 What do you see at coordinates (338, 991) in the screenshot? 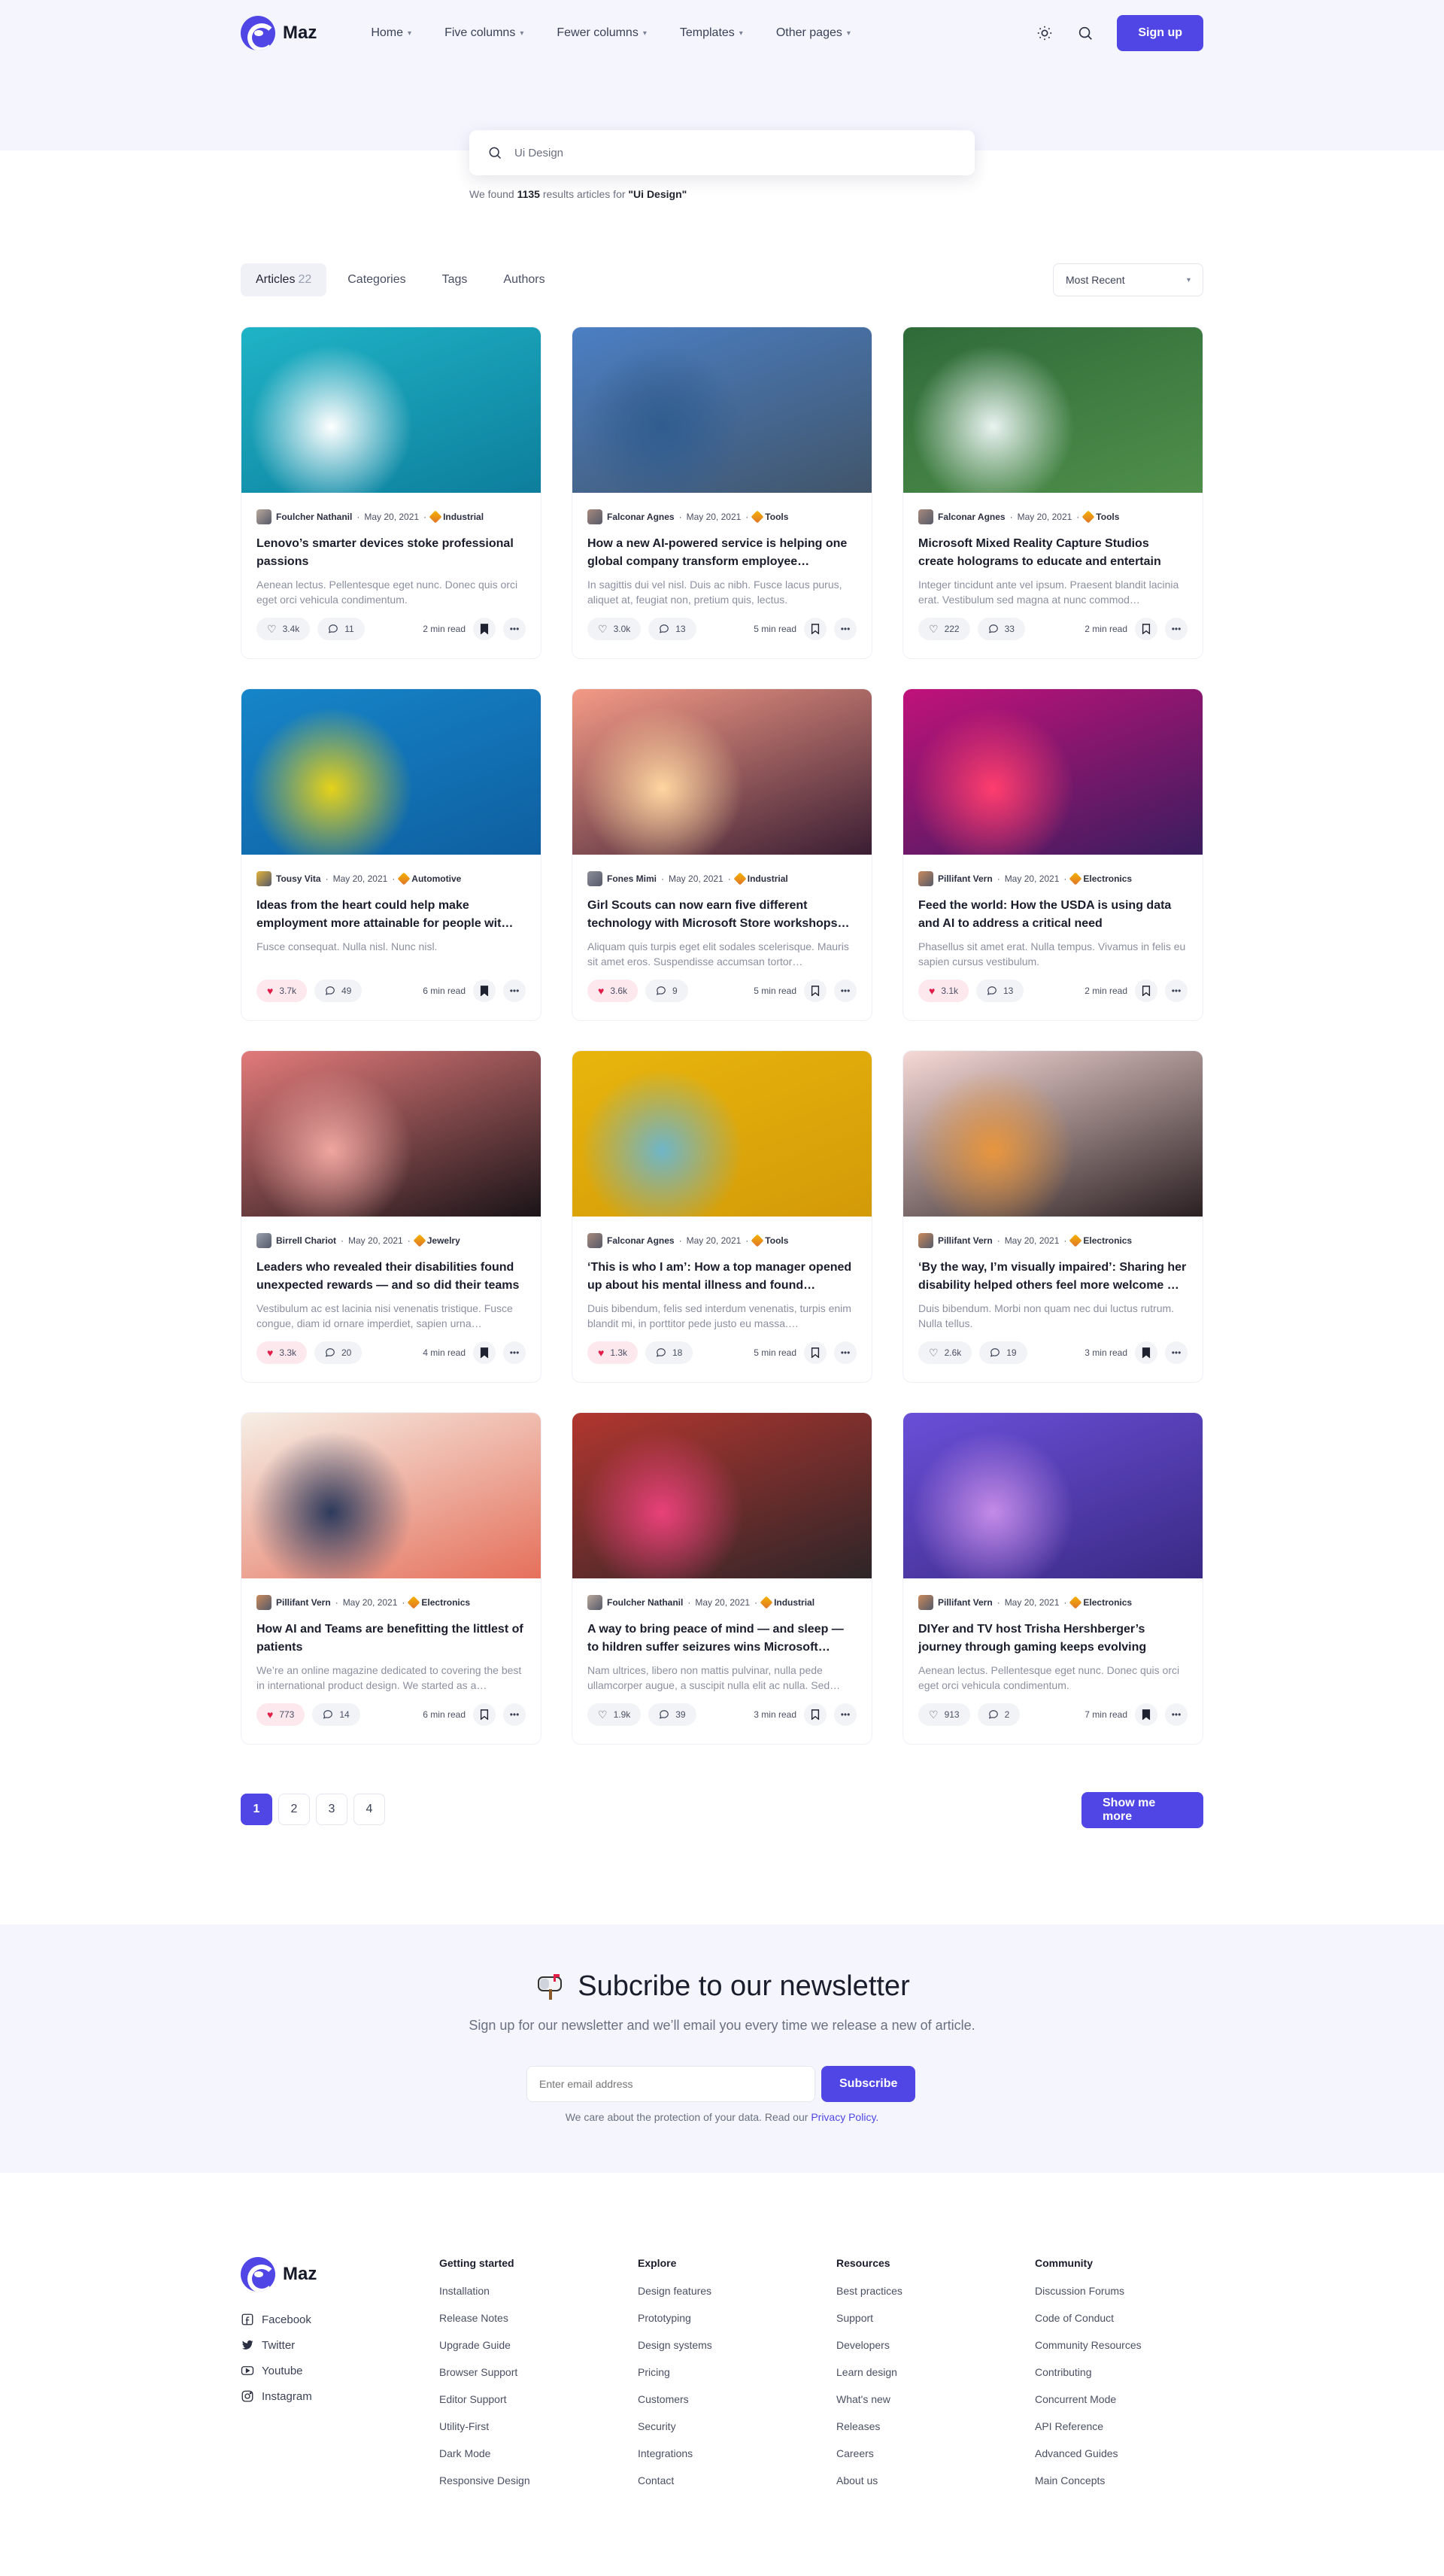
I see `comment-button: 49` at bounding box center [338, 991].